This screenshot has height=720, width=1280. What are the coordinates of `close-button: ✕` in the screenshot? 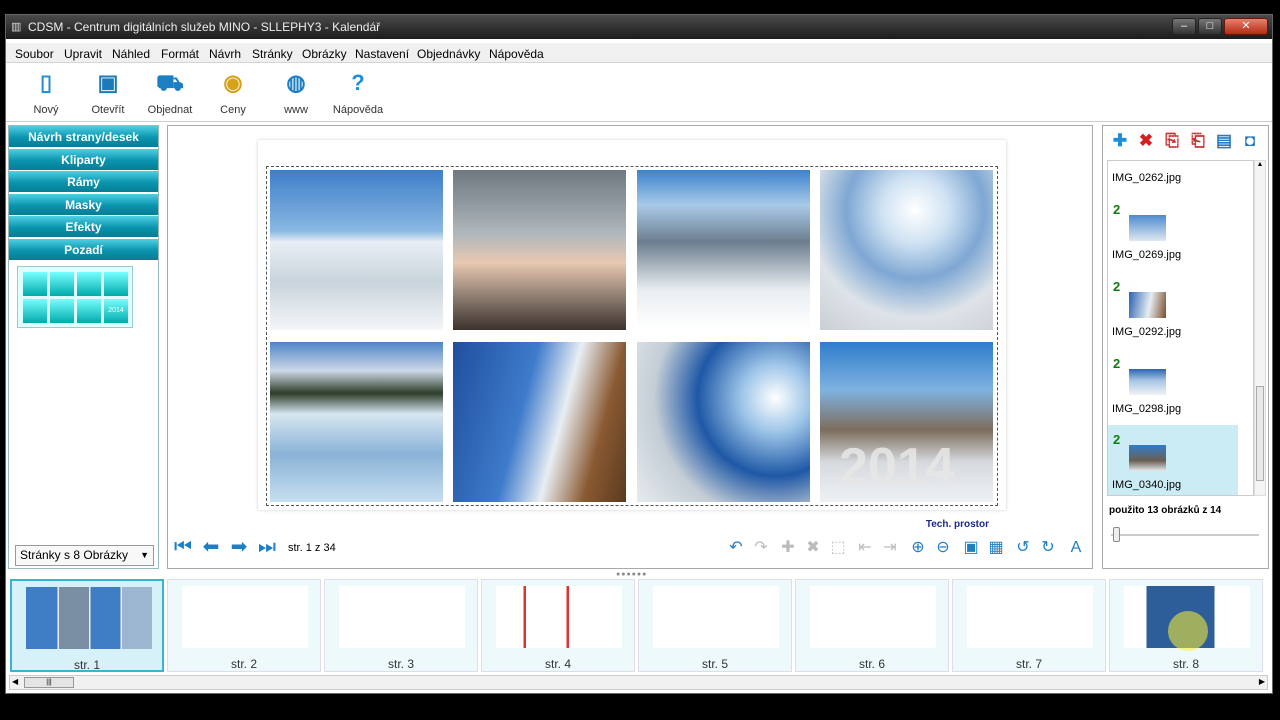 It's located at (1246, 26).